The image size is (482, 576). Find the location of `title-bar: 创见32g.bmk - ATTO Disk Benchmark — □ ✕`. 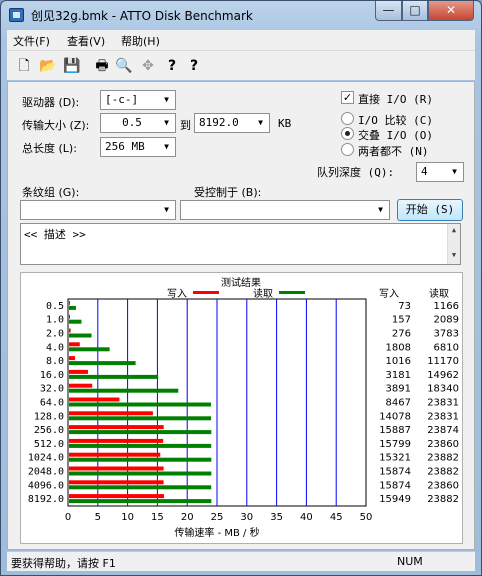

title-bar: 创见32g.bmk - ATTO Disk Benchmark — □ ✕ is located at coordinates (241, 15).